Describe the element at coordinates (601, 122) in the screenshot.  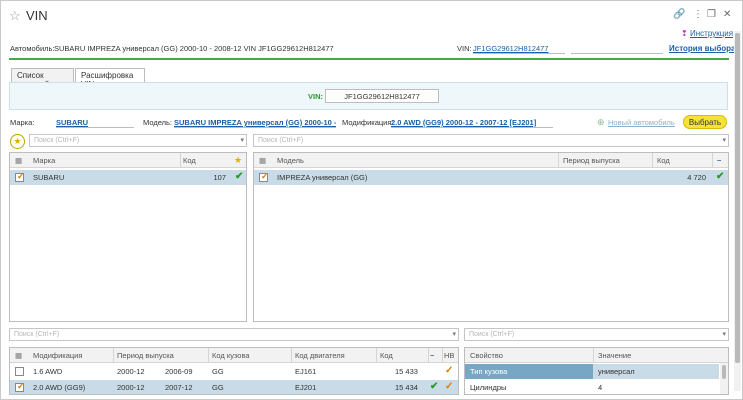
I see `plus-circle-icon: ⊕` at that location.